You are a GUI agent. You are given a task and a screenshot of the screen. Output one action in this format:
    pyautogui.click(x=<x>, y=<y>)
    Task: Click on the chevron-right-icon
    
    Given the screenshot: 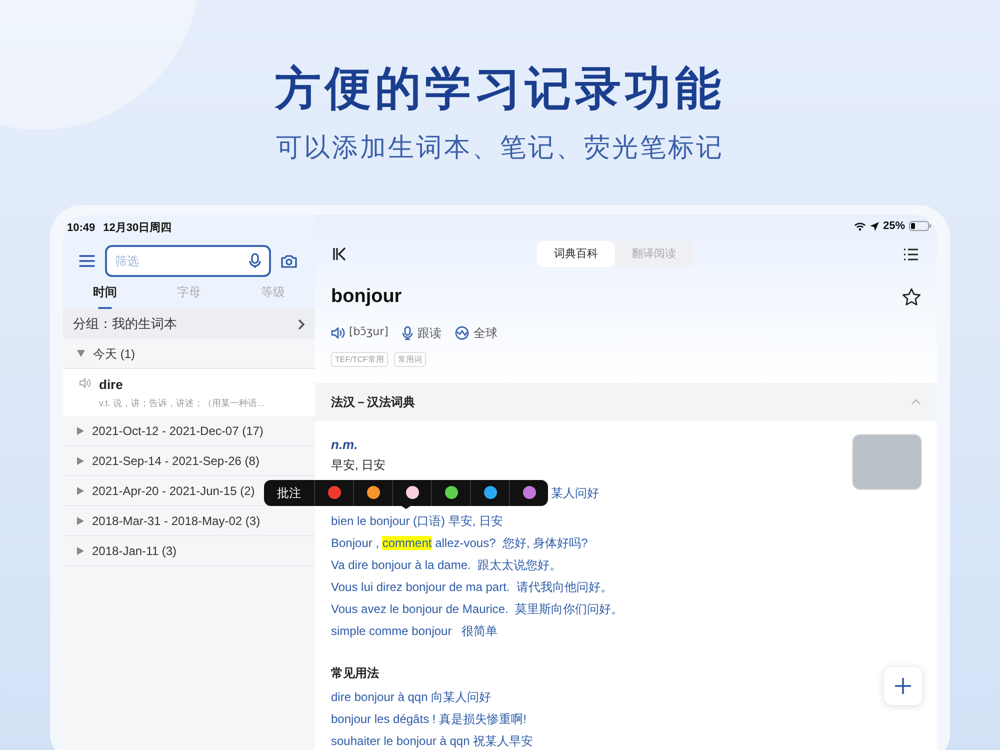 What is the action you would take?
    pyautogui.click(x=301, y=324)
    